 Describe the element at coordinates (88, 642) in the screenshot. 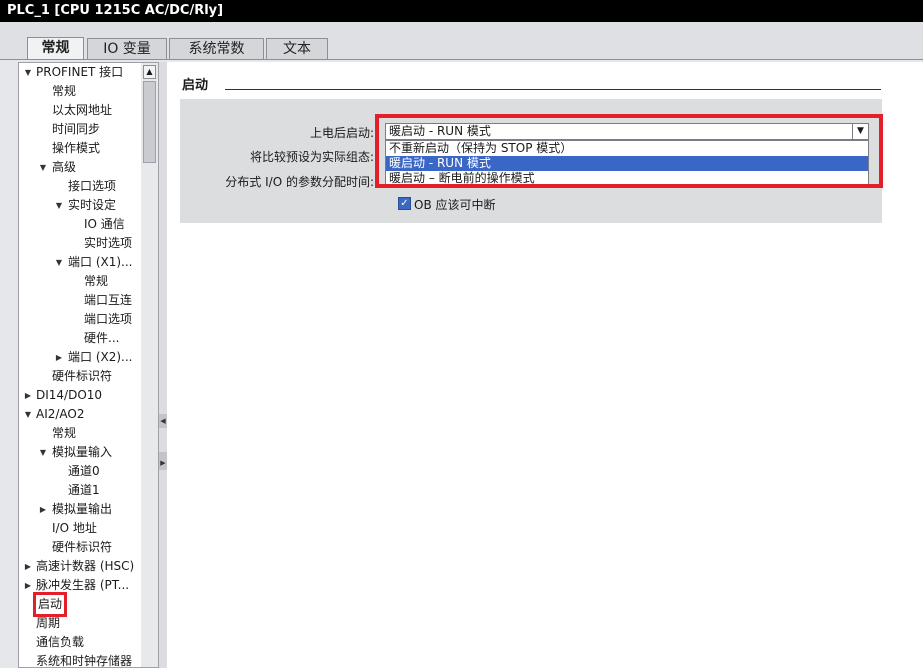

I see `nav-item: 通信负载` at that location.